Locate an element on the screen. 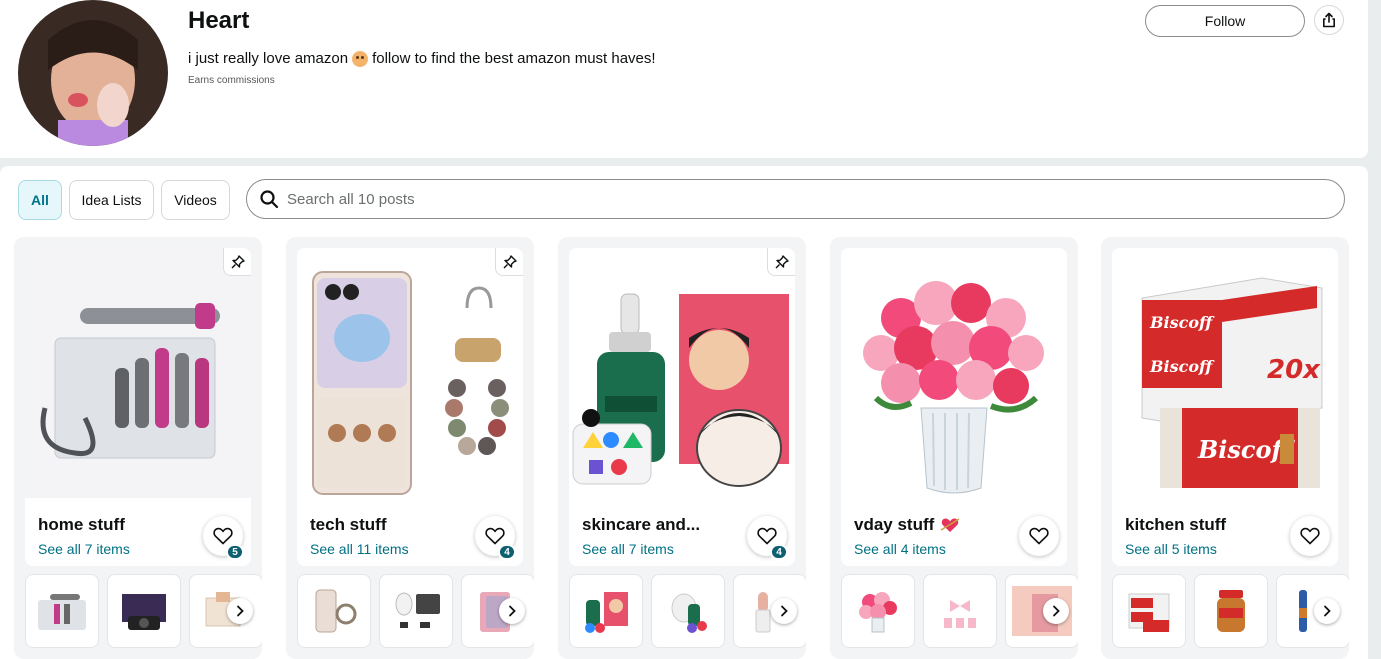 The height and width of the screenshot is (659, 1381). post-card-main: vday stuff See all 4 items is located at coordinates (954, 407).